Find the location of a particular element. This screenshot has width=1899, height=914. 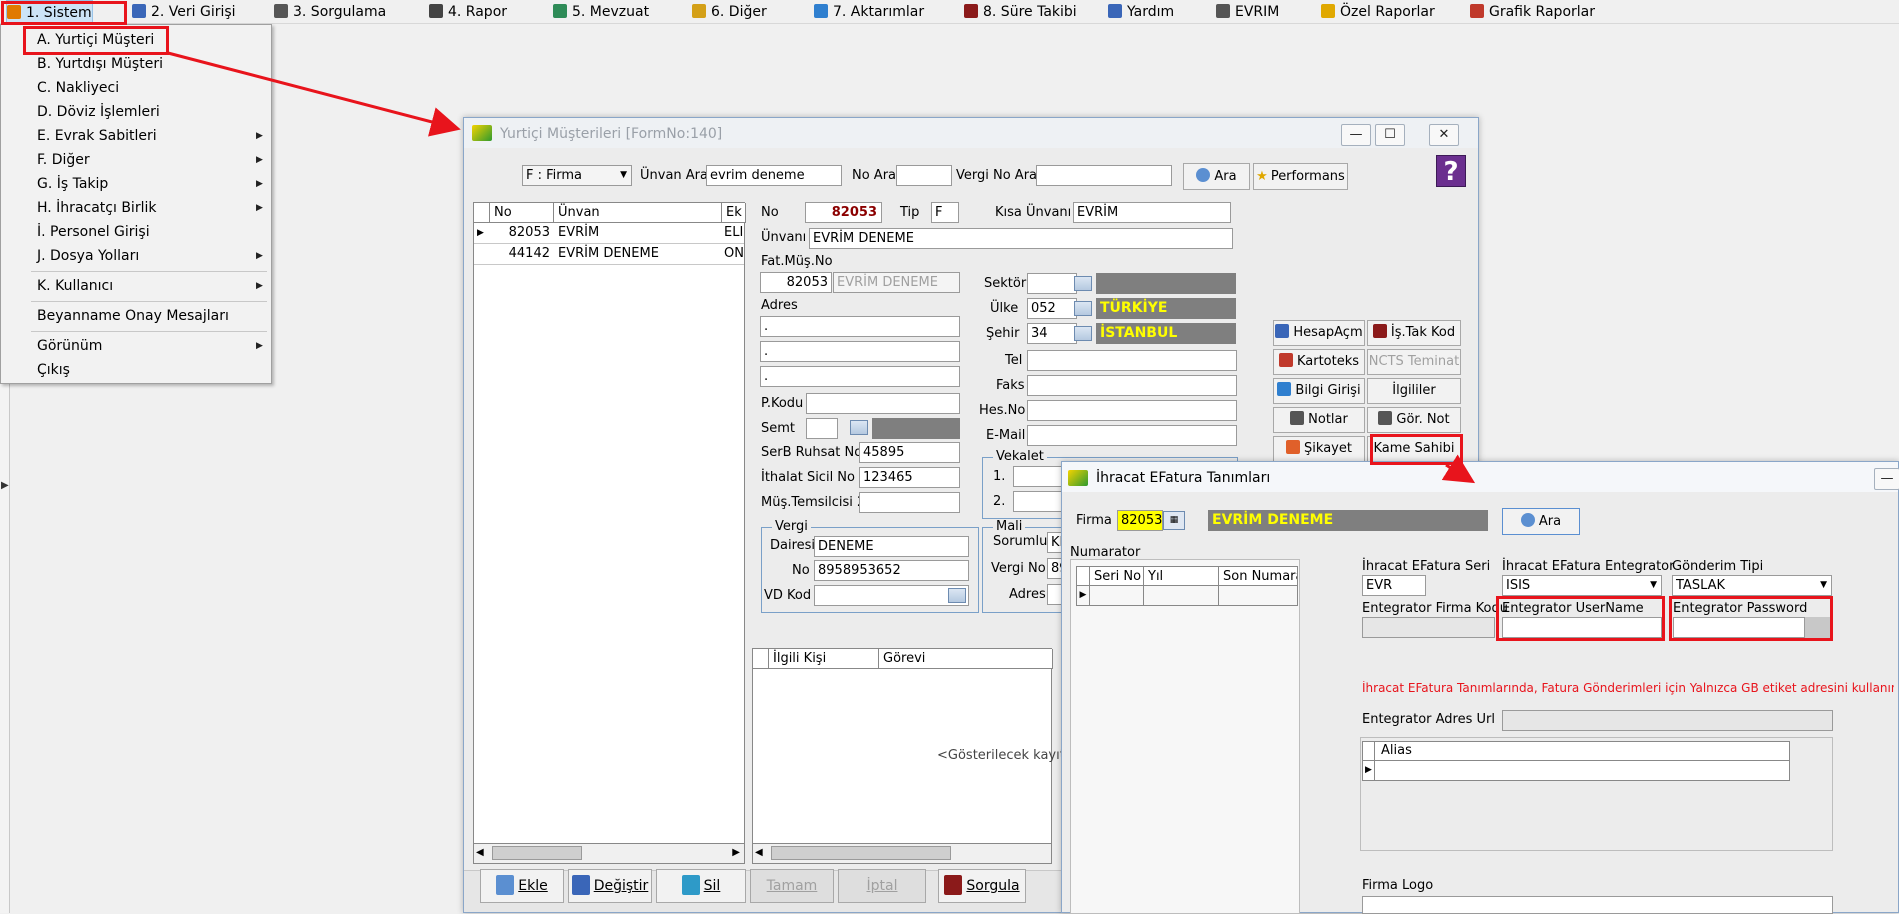

arrow-to-customer-window is located at coordinates (314, 94).